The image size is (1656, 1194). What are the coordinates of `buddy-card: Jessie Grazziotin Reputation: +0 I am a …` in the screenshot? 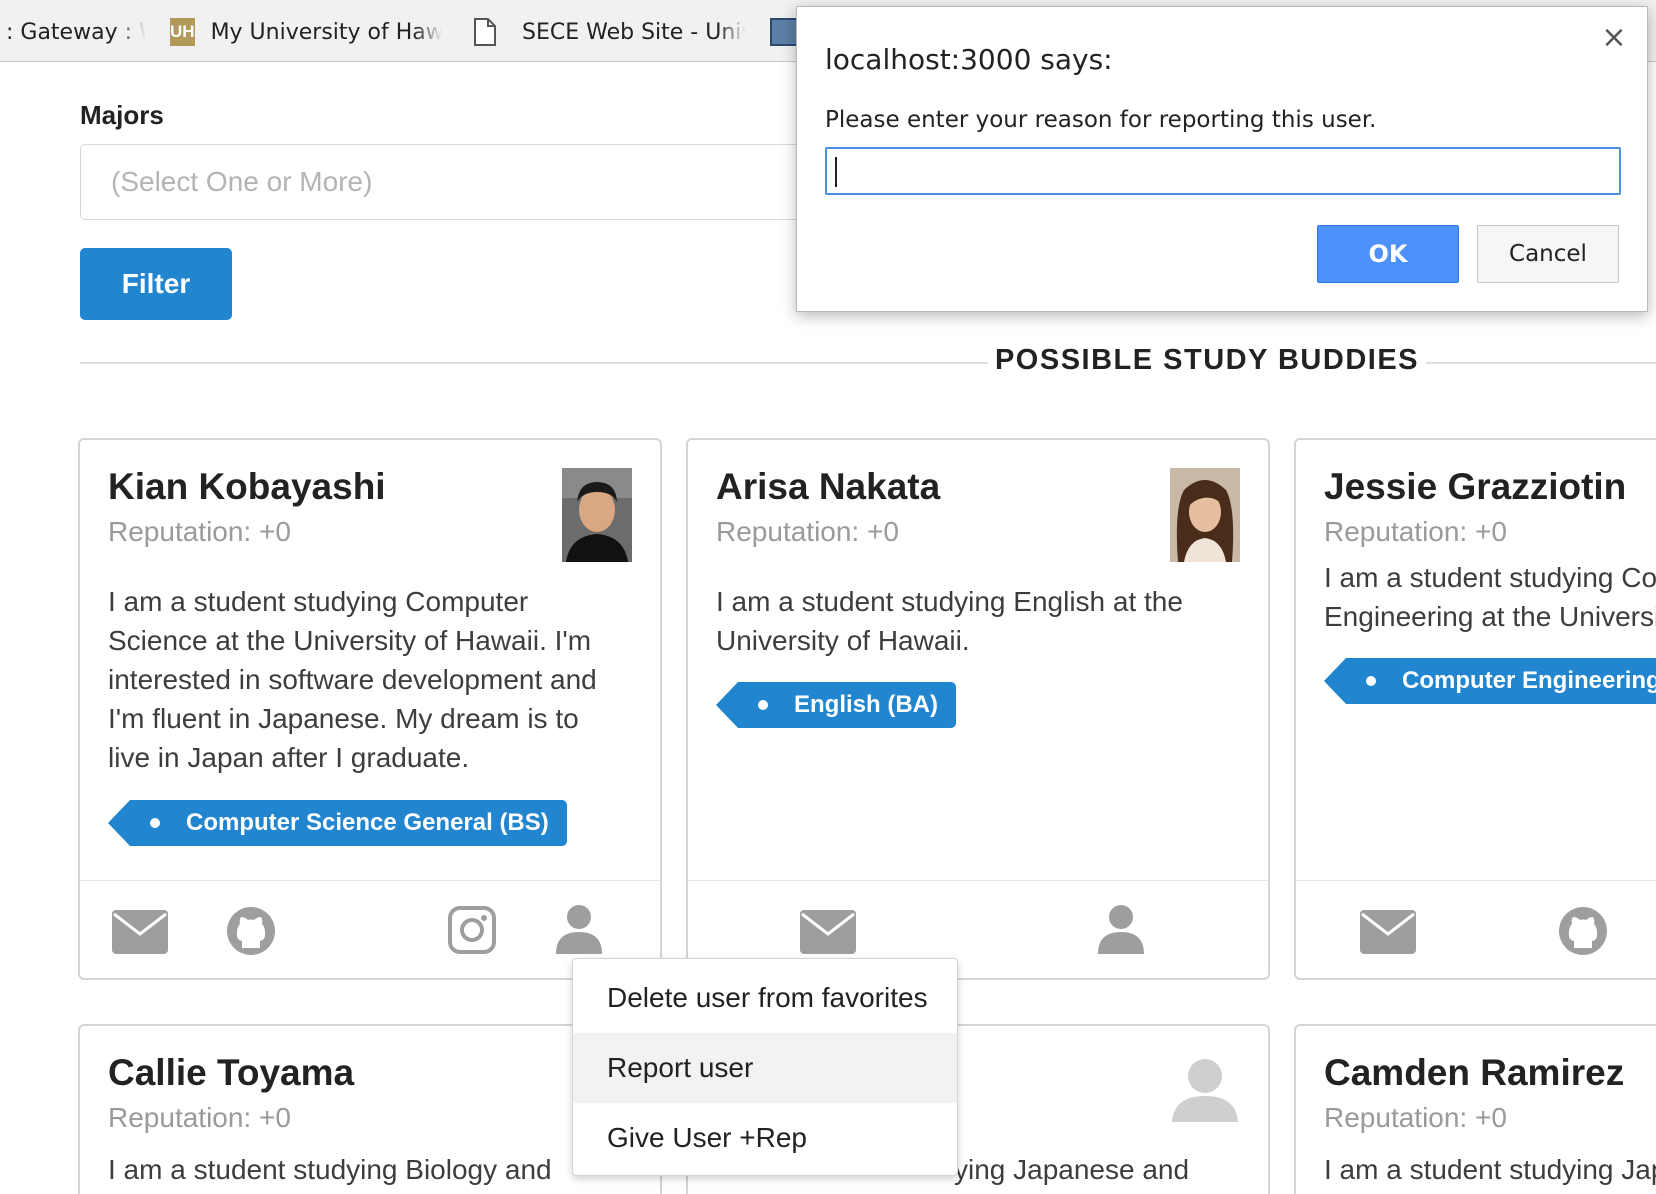 It's located at (1475, 709).